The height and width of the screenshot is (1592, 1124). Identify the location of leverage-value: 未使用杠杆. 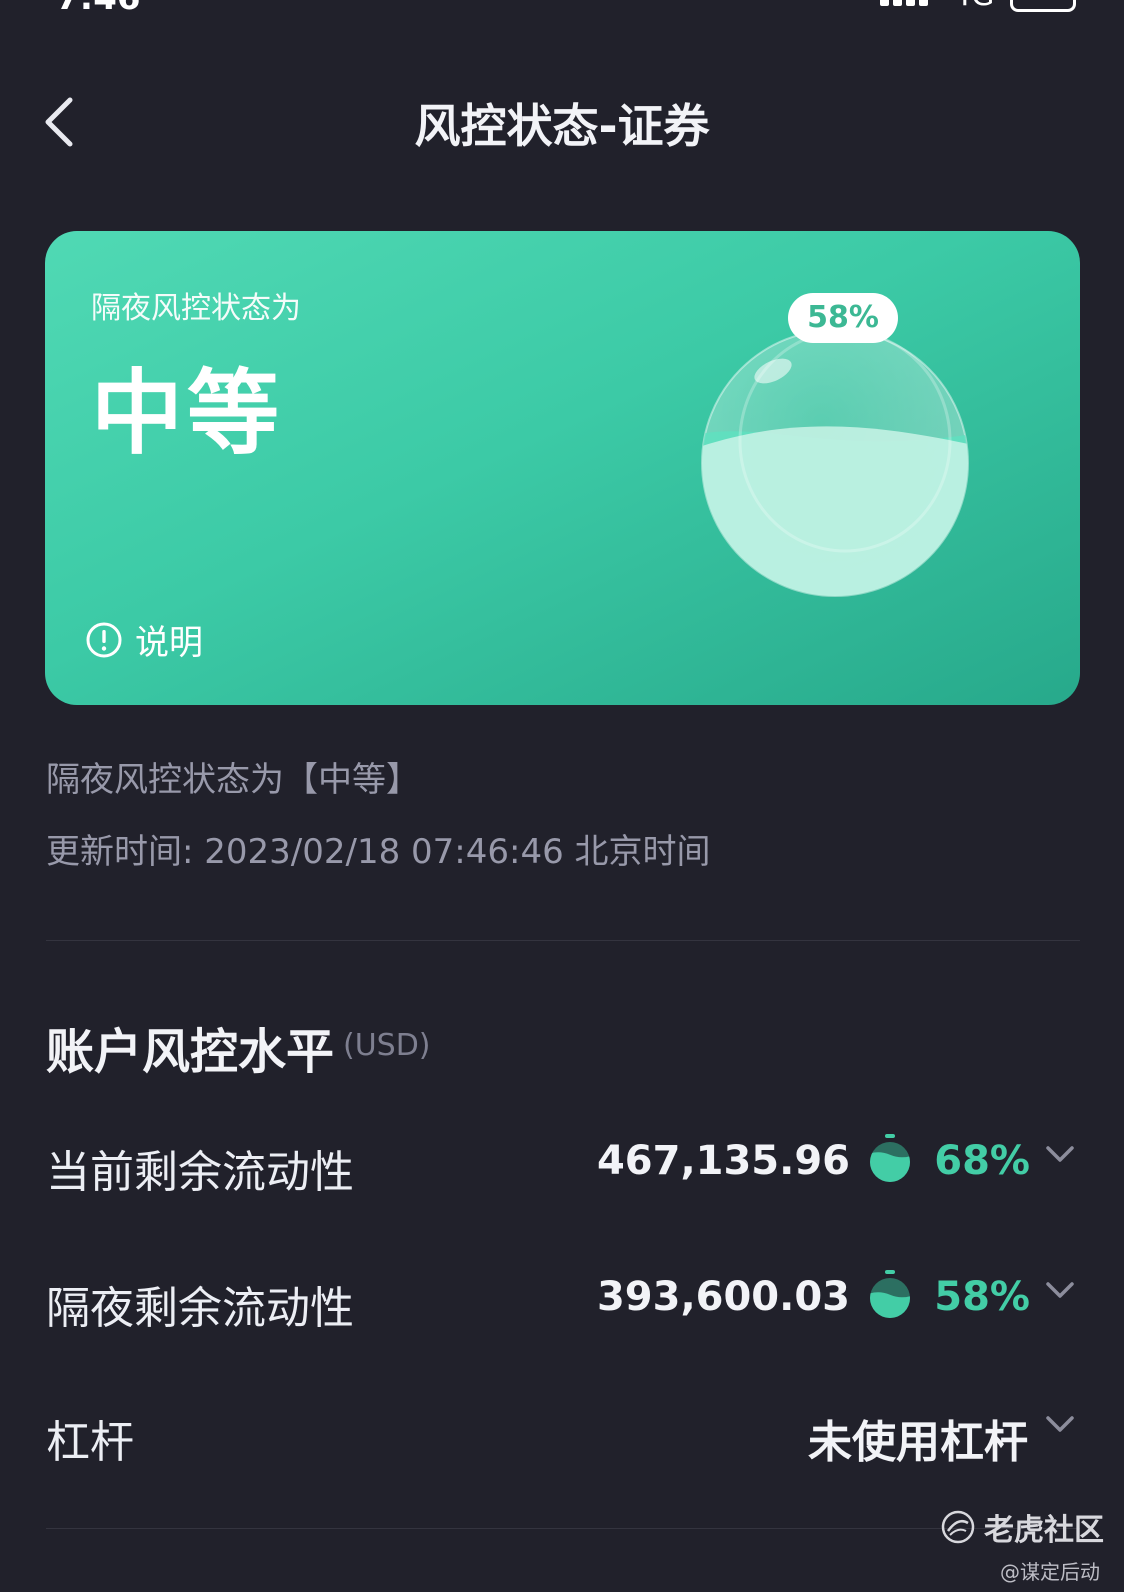
(918, 1442).